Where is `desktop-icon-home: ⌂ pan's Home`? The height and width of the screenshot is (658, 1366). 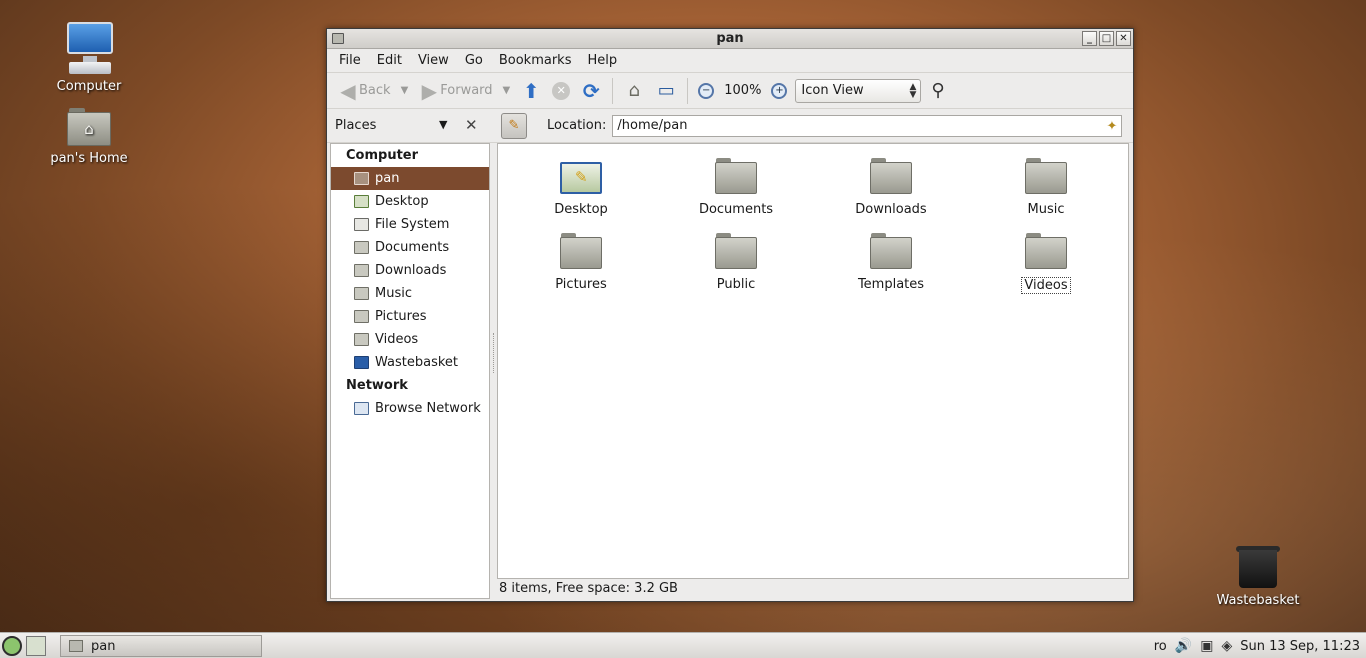
desktop-icon-home: ⌂ pan's Home is located at coordinates (89, 137).